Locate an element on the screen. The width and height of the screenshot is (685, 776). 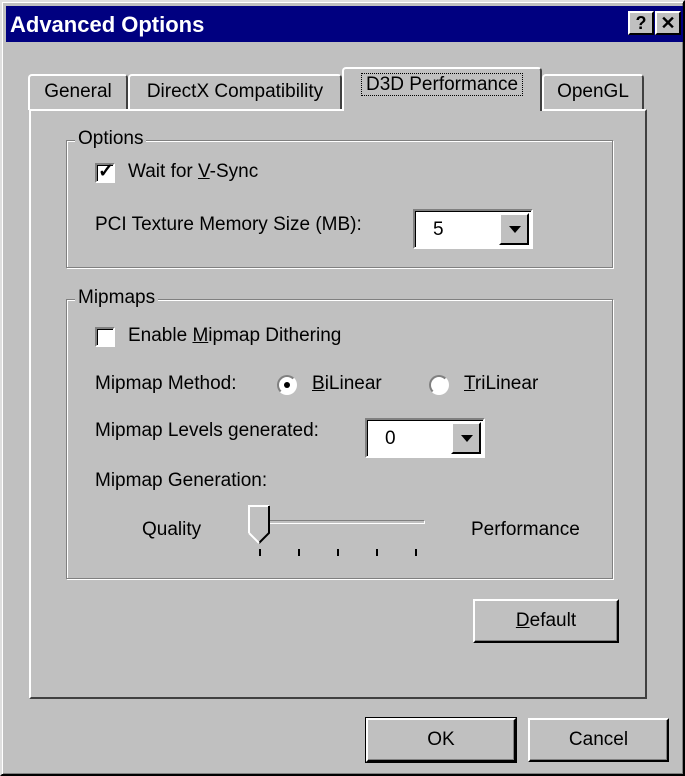
dialog-title: Advanced Options is located at coordinates (107, 24).